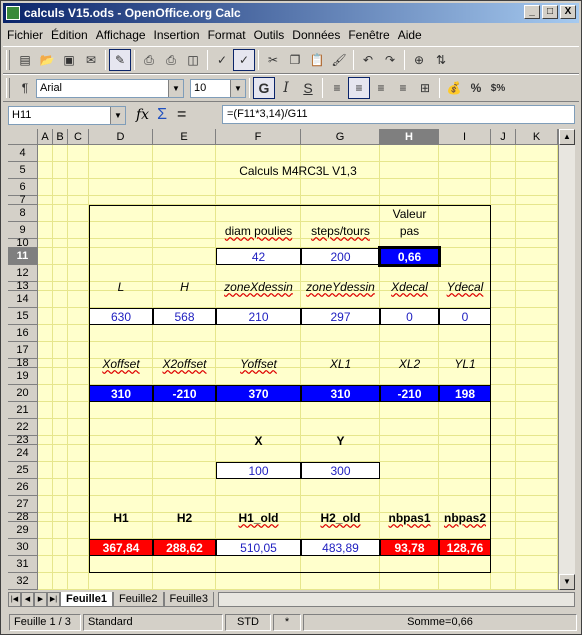 Image resolution: width=582 pixels, height=635 pixels. Describe the element at coordinates (503, 137) in the screenshot. I see `column-header: J` at that location.